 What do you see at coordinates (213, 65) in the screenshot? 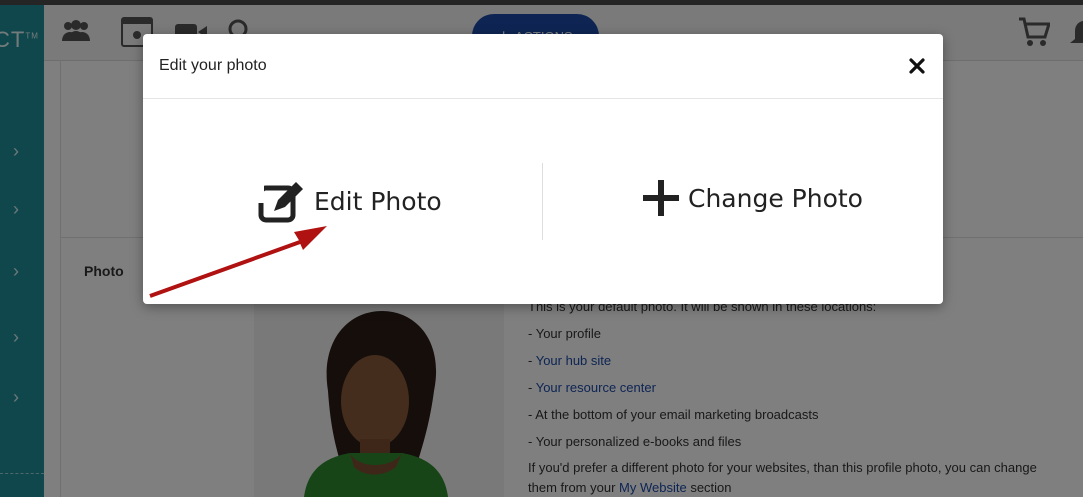
I see `dialog-title: Edit your photo` at bounding box center [213, 65].